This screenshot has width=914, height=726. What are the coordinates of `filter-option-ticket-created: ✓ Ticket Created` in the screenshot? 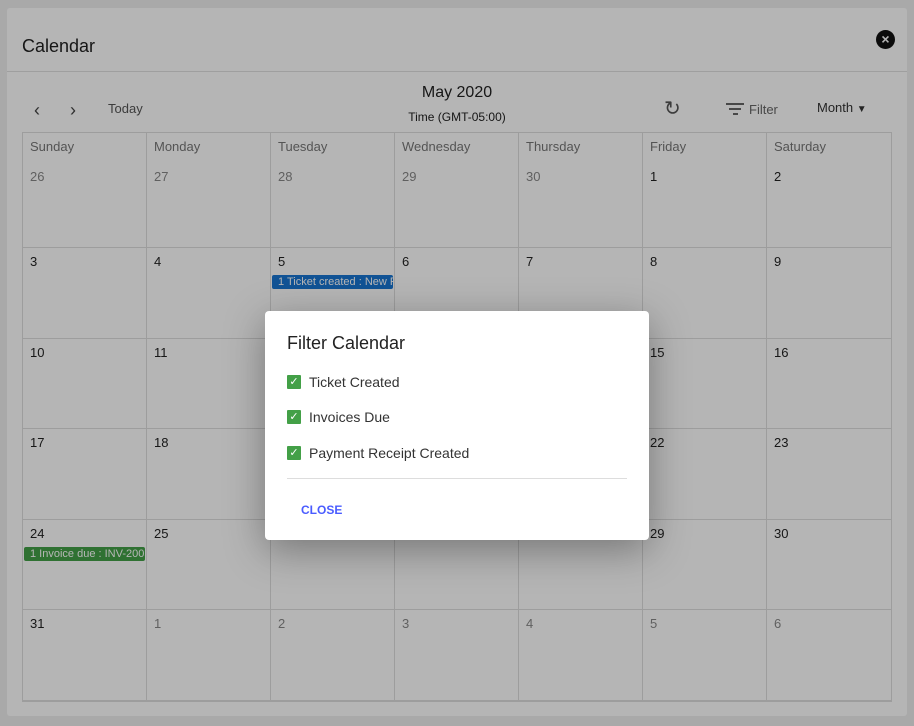 It's located at (343, 382).